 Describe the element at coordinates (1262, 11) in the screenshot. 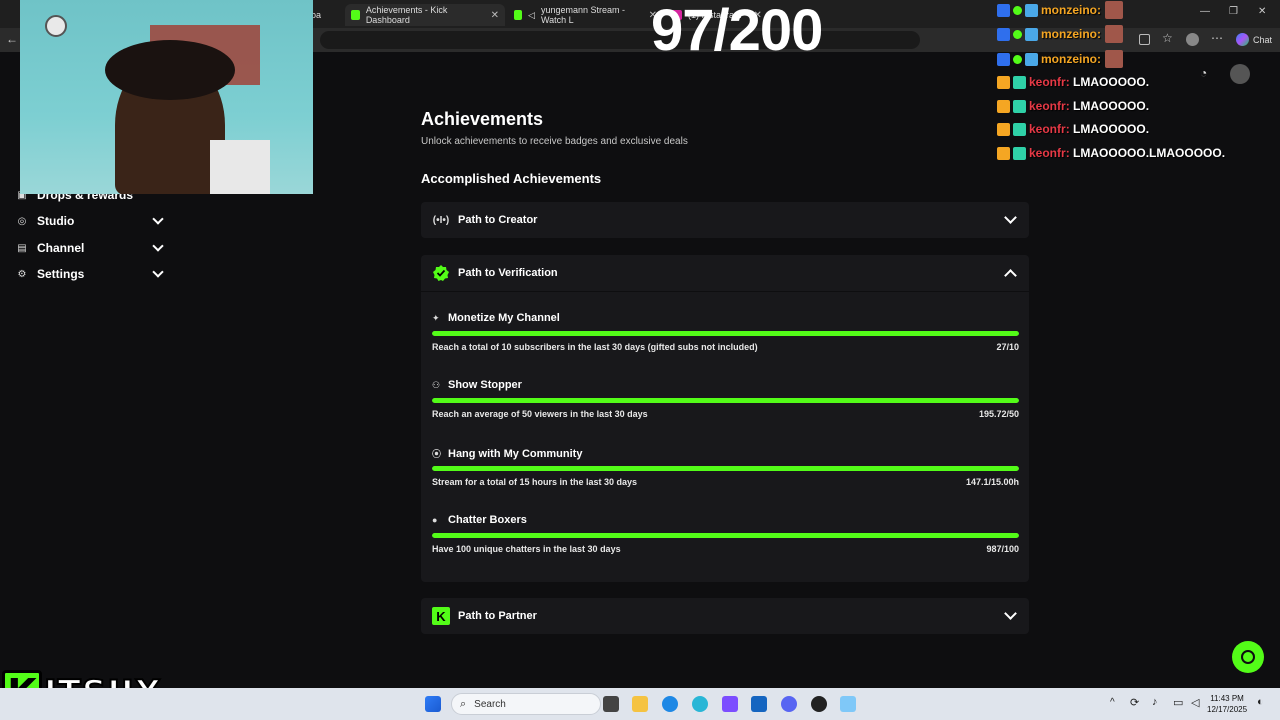

I see `window-close-icon: ✕` at that location.